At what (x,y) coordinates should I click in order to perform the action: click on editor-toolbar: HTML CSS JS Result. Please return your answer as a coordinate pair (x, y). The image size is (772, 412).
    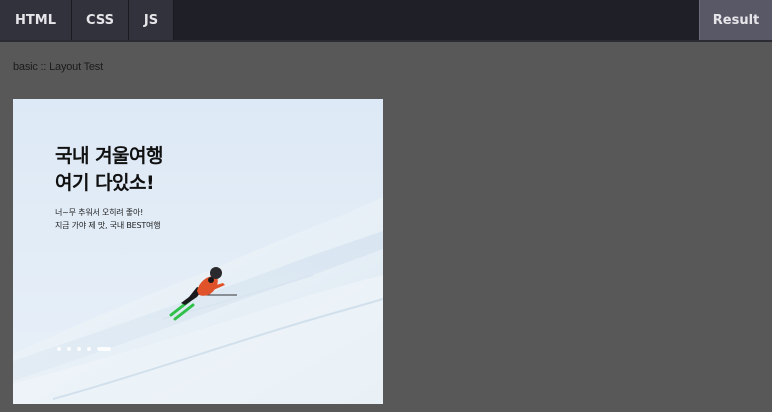
    Looking at the image, I should click on (386, 21).